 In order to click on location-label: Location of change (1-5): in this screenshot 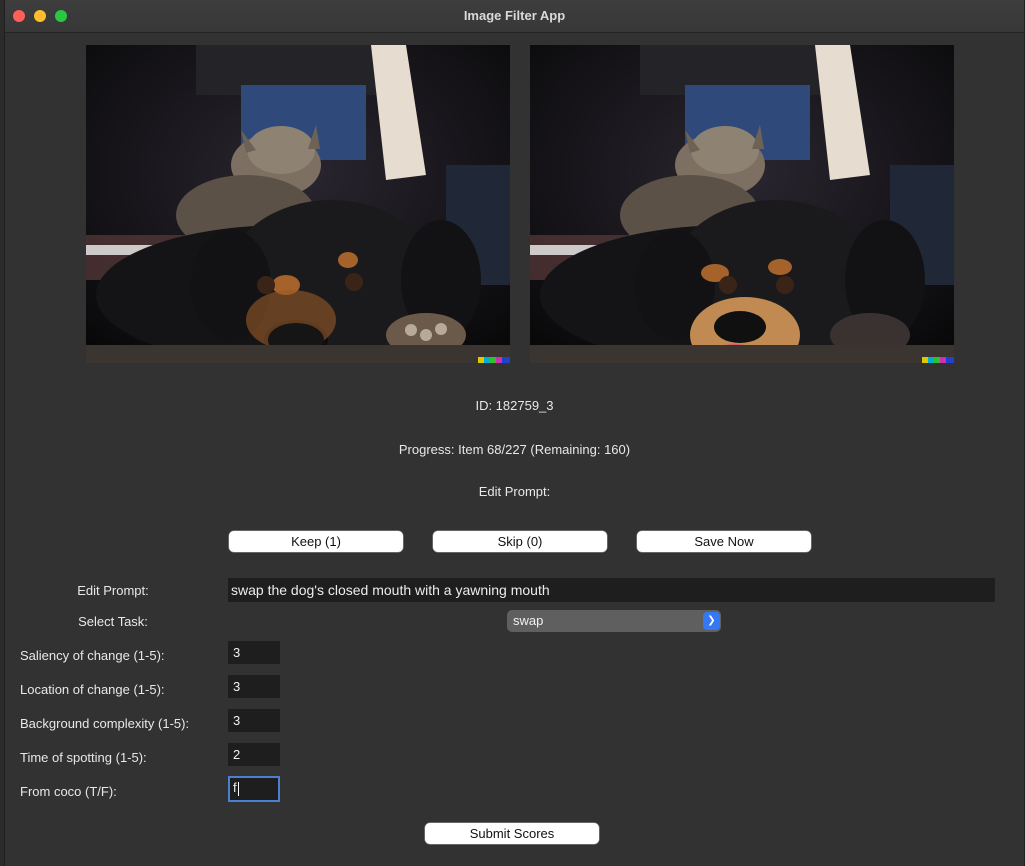, I will do `click(92, 689)`.